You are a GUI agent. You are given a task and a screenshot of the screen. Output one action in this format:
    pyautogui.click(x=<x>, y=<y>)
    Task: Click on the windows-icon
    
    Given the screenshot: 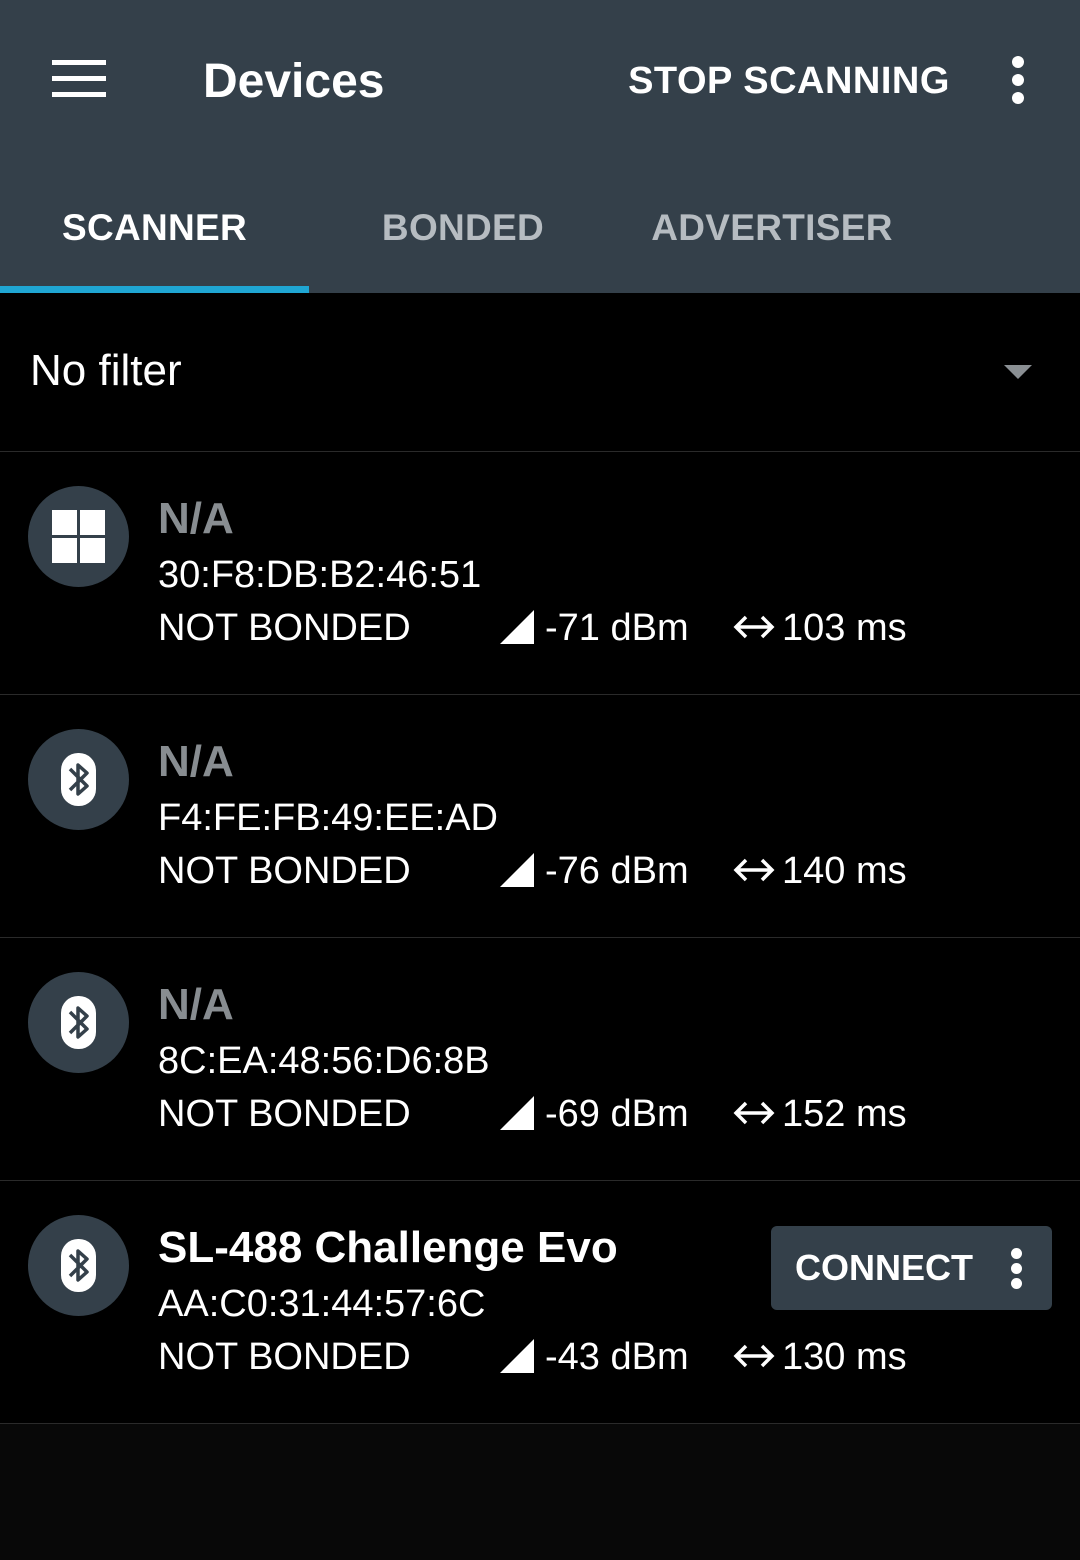 What is the action you would take?
    pyautogui.click(x=78, y=536)
    